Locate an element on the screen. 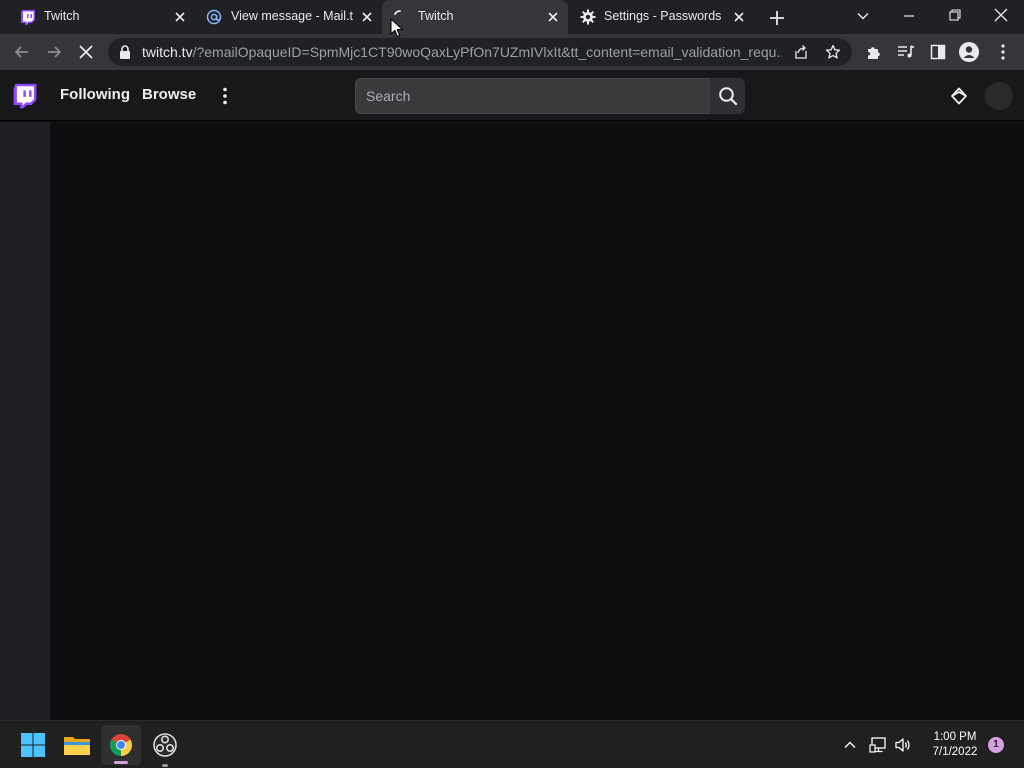 This screenshot has height=768, width=1024. windows-start-icon is located at coordinates (33, 745).